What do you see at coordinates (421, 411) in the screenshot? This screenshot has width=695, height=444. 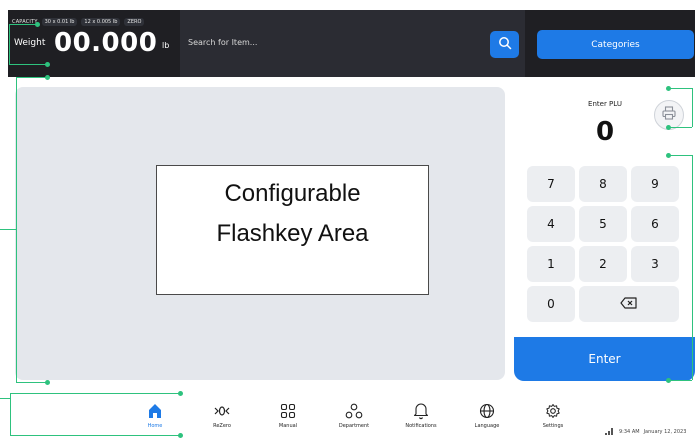 I see `bell-icon` at bounding box center [421, 411].